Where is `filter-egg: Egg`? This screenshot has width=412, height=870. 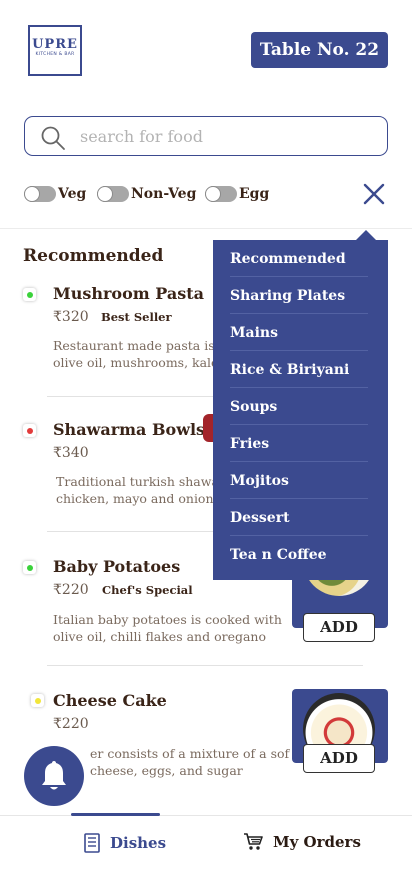 filter-egg: Egg is located at coordinates (237, 194).